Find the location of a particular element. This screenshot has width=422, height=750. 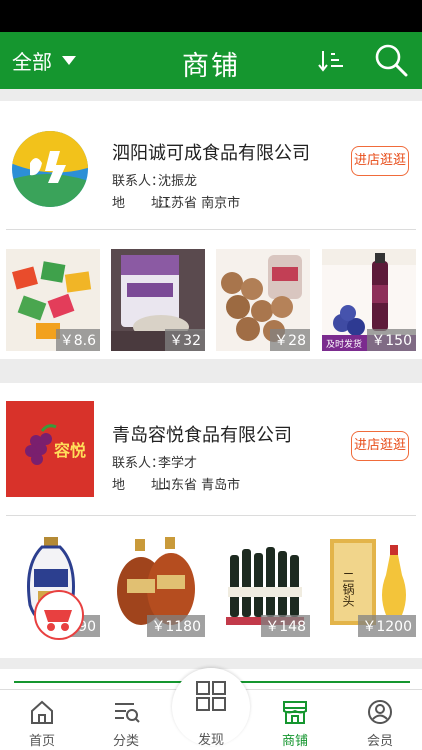

member-icon is located at coordinates (380, 712).